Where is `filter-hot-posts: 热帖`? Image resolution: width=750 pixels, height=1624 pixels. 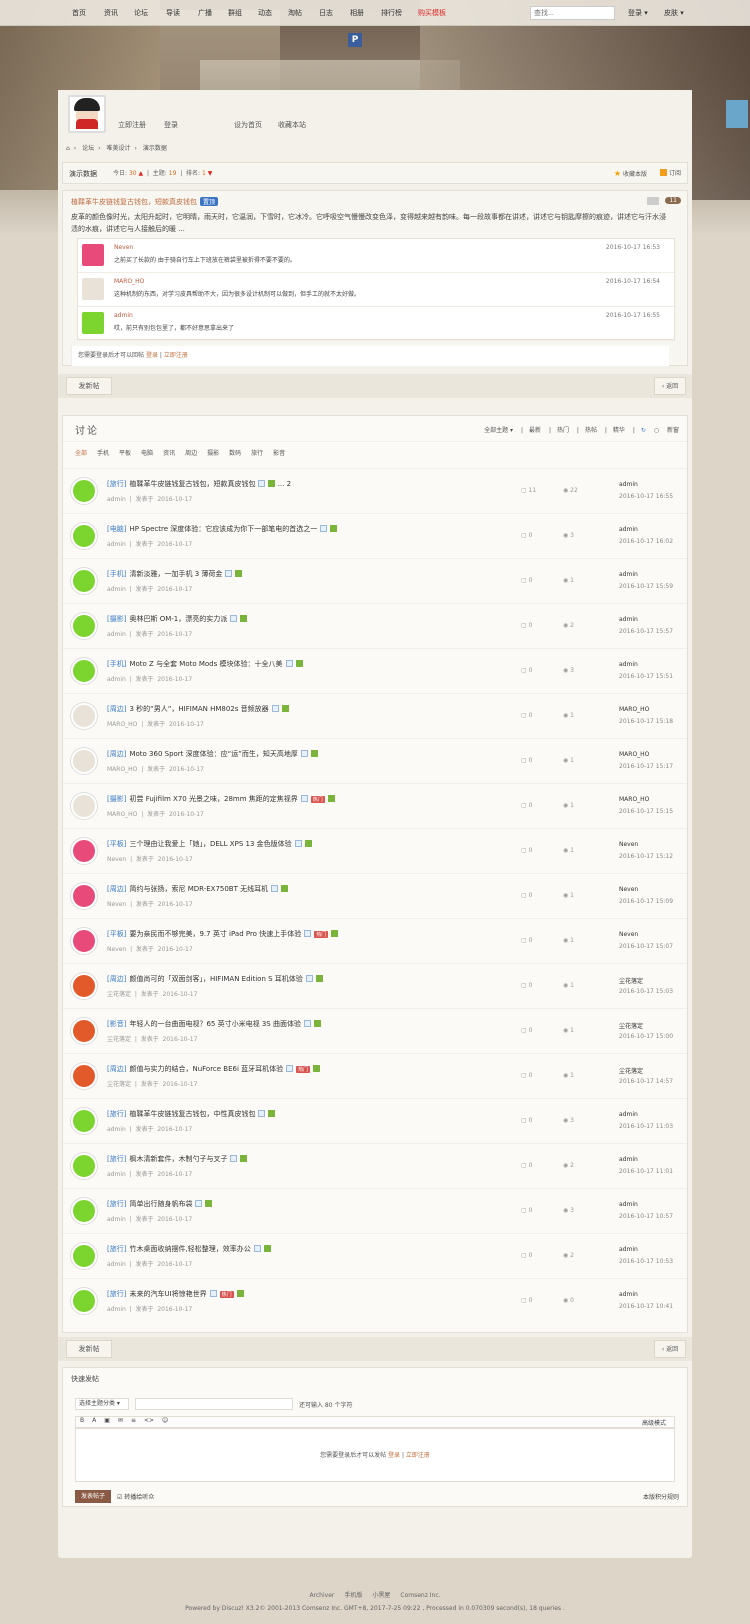
filter-hot-posts: 热帖 is located at coordinates (591, 430).